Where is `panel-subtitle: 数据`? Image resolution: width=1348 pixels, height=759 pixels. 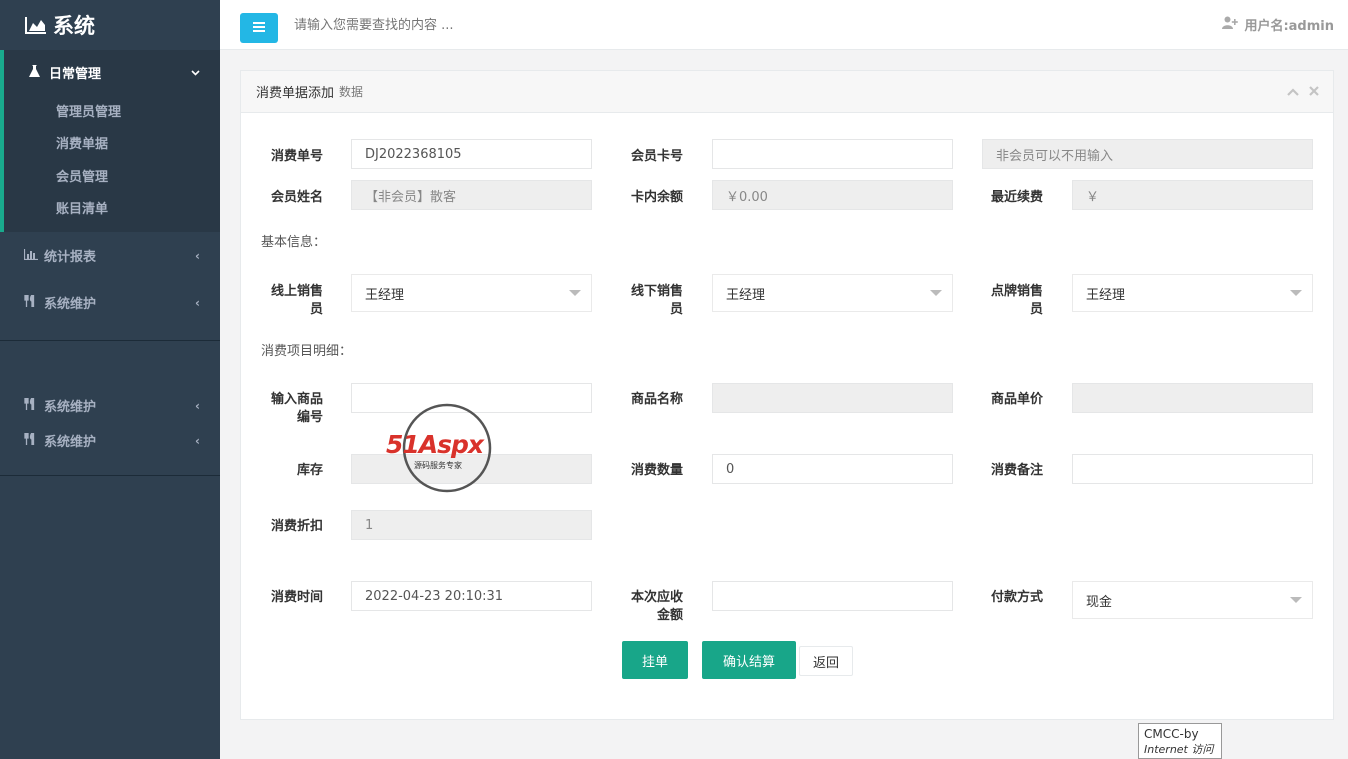
panel-subtitle: 数据 is located at coordinates (351, 92).